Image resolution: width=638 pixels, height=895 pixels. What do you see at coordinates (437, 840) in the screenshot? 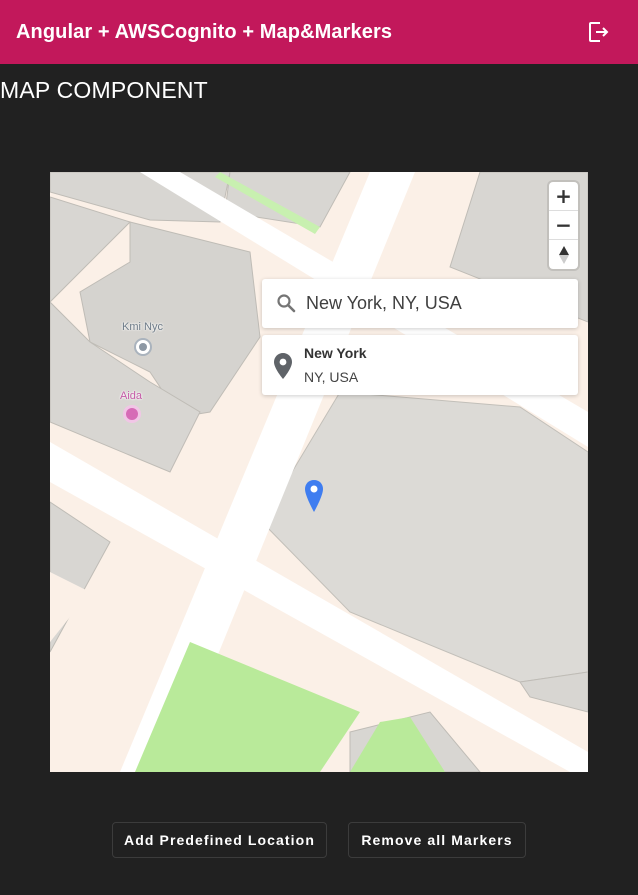
I see `remove-all-markers-button: Remove all Markers` at bounding box center [437, 840].